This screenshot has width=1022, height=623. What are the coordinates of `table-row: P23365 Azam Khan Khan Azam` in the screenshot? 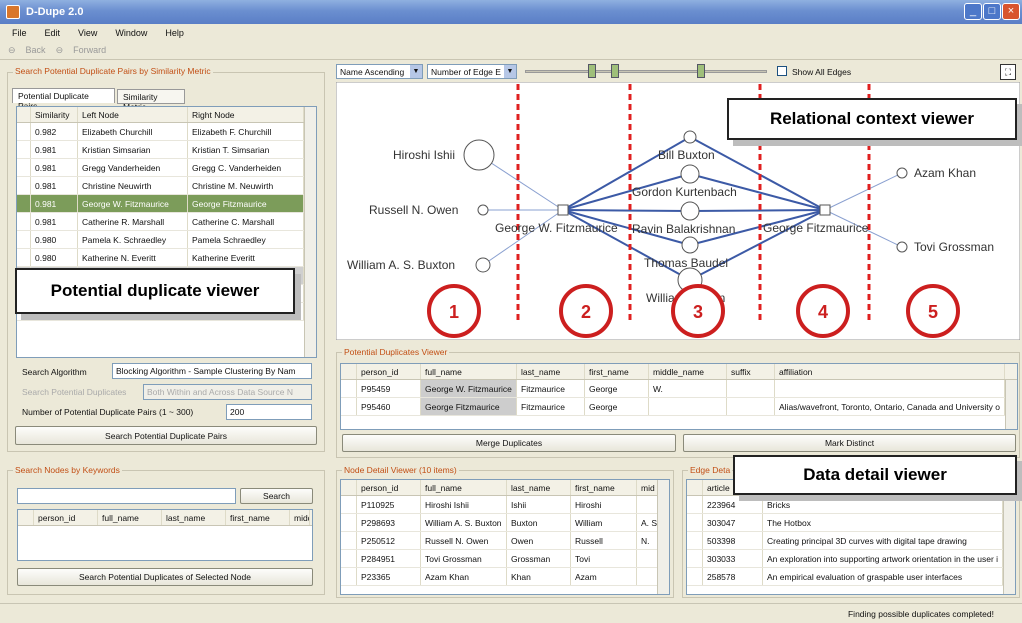 It's located at (505, 577).